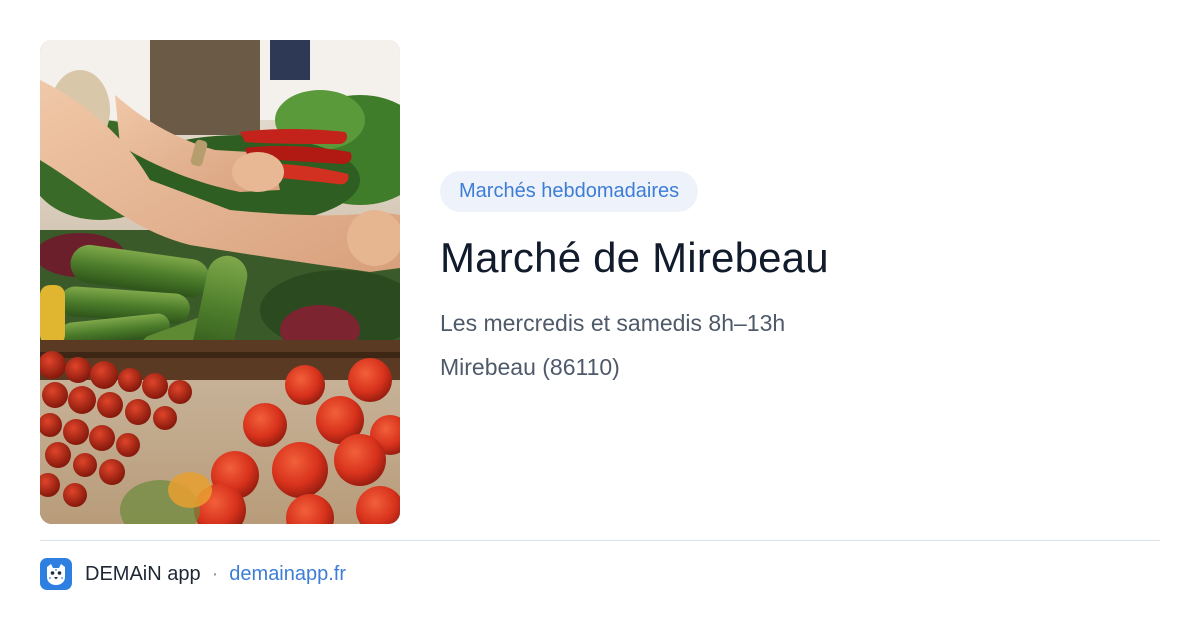  I want to click on demain-leopard-icon, so click(56, 574).